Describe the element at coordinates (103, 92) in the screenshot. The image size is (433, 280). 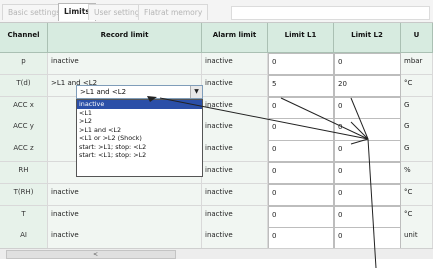
I see `combobox-value: >L1 and <L2` at that location.